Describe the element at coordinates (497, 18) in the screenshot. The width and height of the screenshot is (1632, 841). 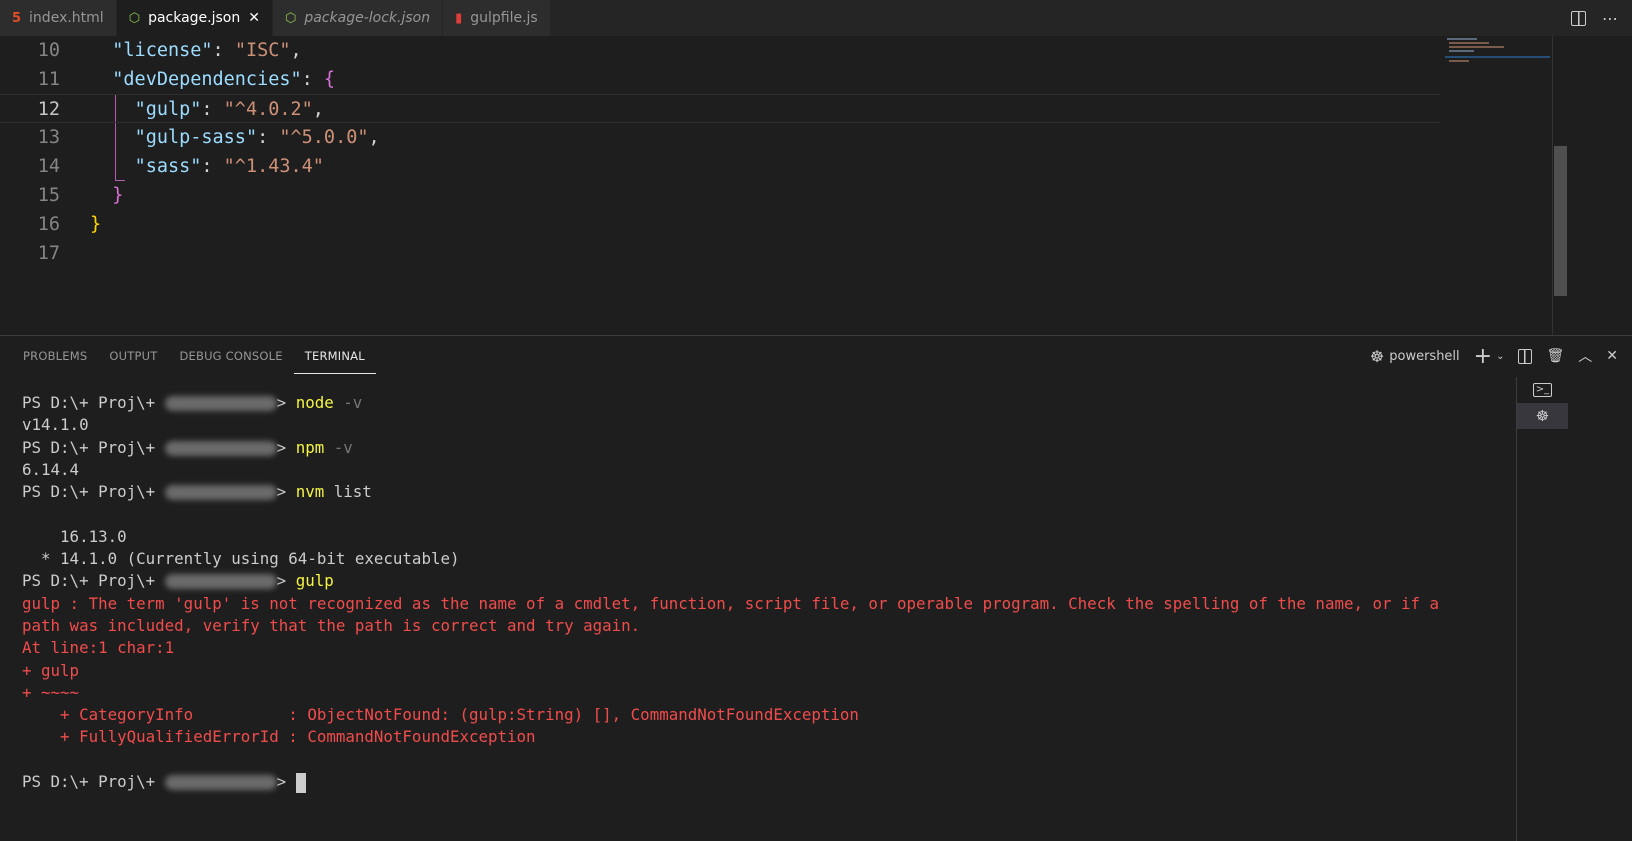
I see `tab-gulpfile-js: ▮ gulpfile.js` at that location.